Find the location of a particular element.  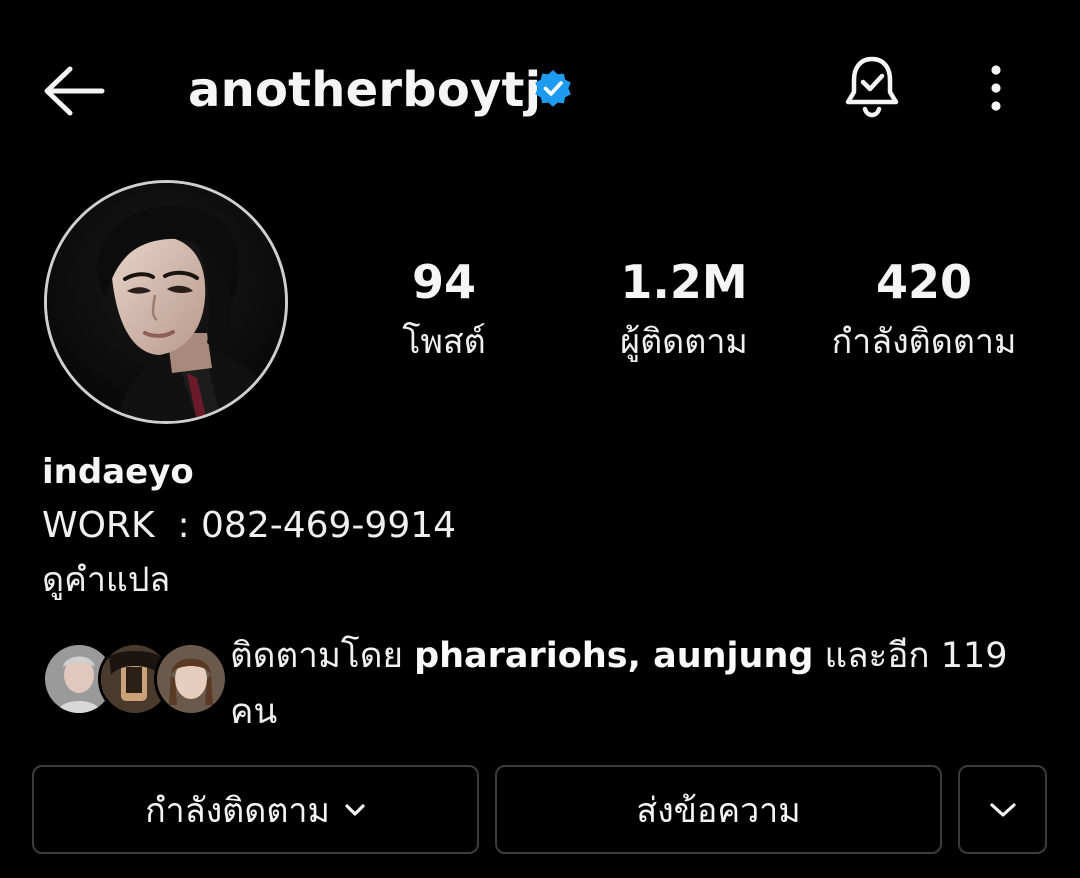

suggested-accounts-button is located at coordinates (1002, 809).